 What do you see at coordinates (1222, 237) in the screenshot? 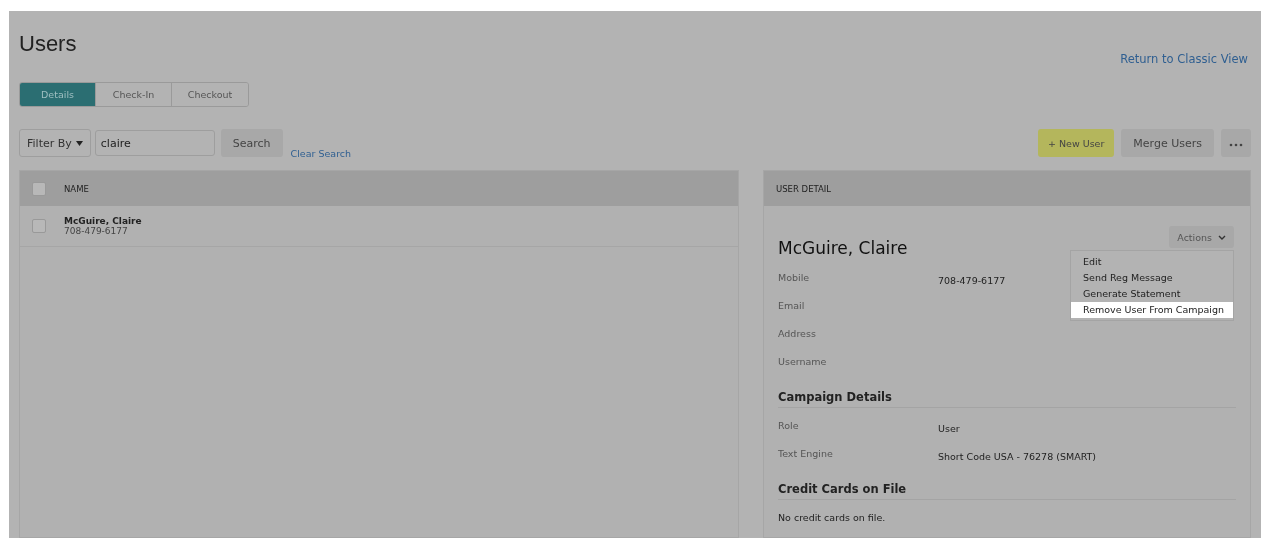
I see `chevron-down-icon` at bounding box center [1222, 237].